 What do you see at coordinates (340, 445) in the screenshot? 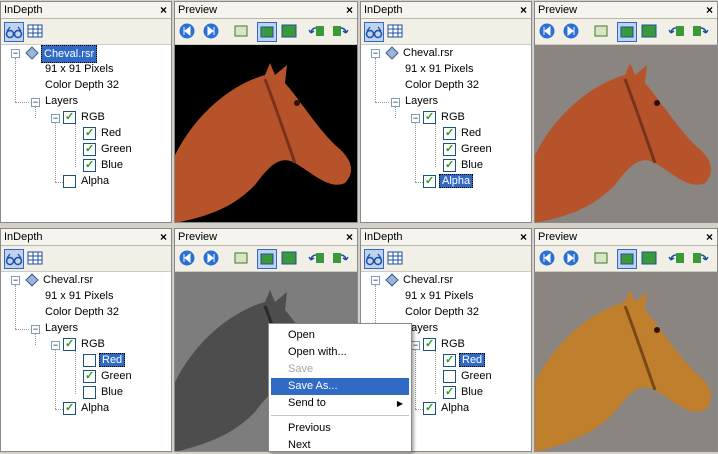
I see `menu-next: Next` at bounding box center [340, 445].